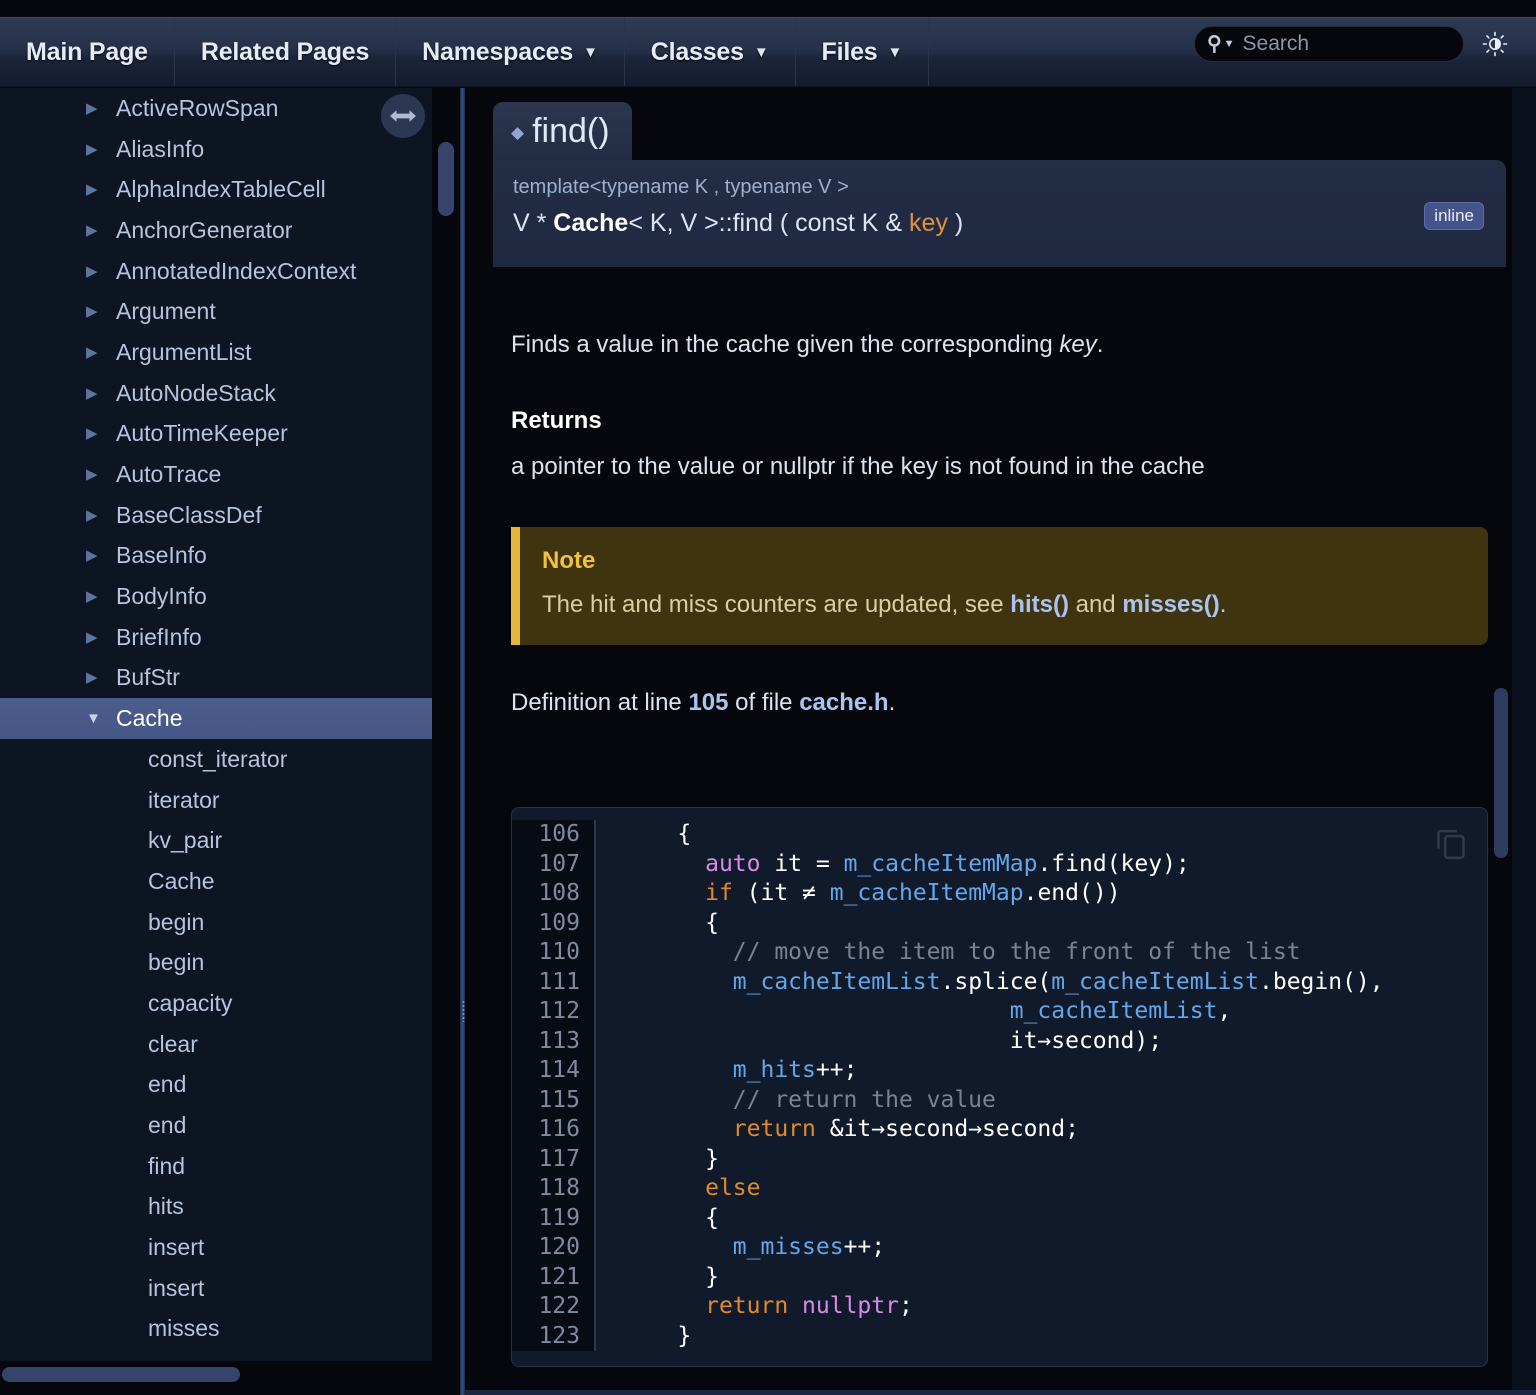 This screenshot has width=1536, height=1395. What do you see at coordinates (216, 637) in the screenshot?
I see `sidebar-item-briefinfo: ▶ BriefInfo` at bounding box center [216, 637].